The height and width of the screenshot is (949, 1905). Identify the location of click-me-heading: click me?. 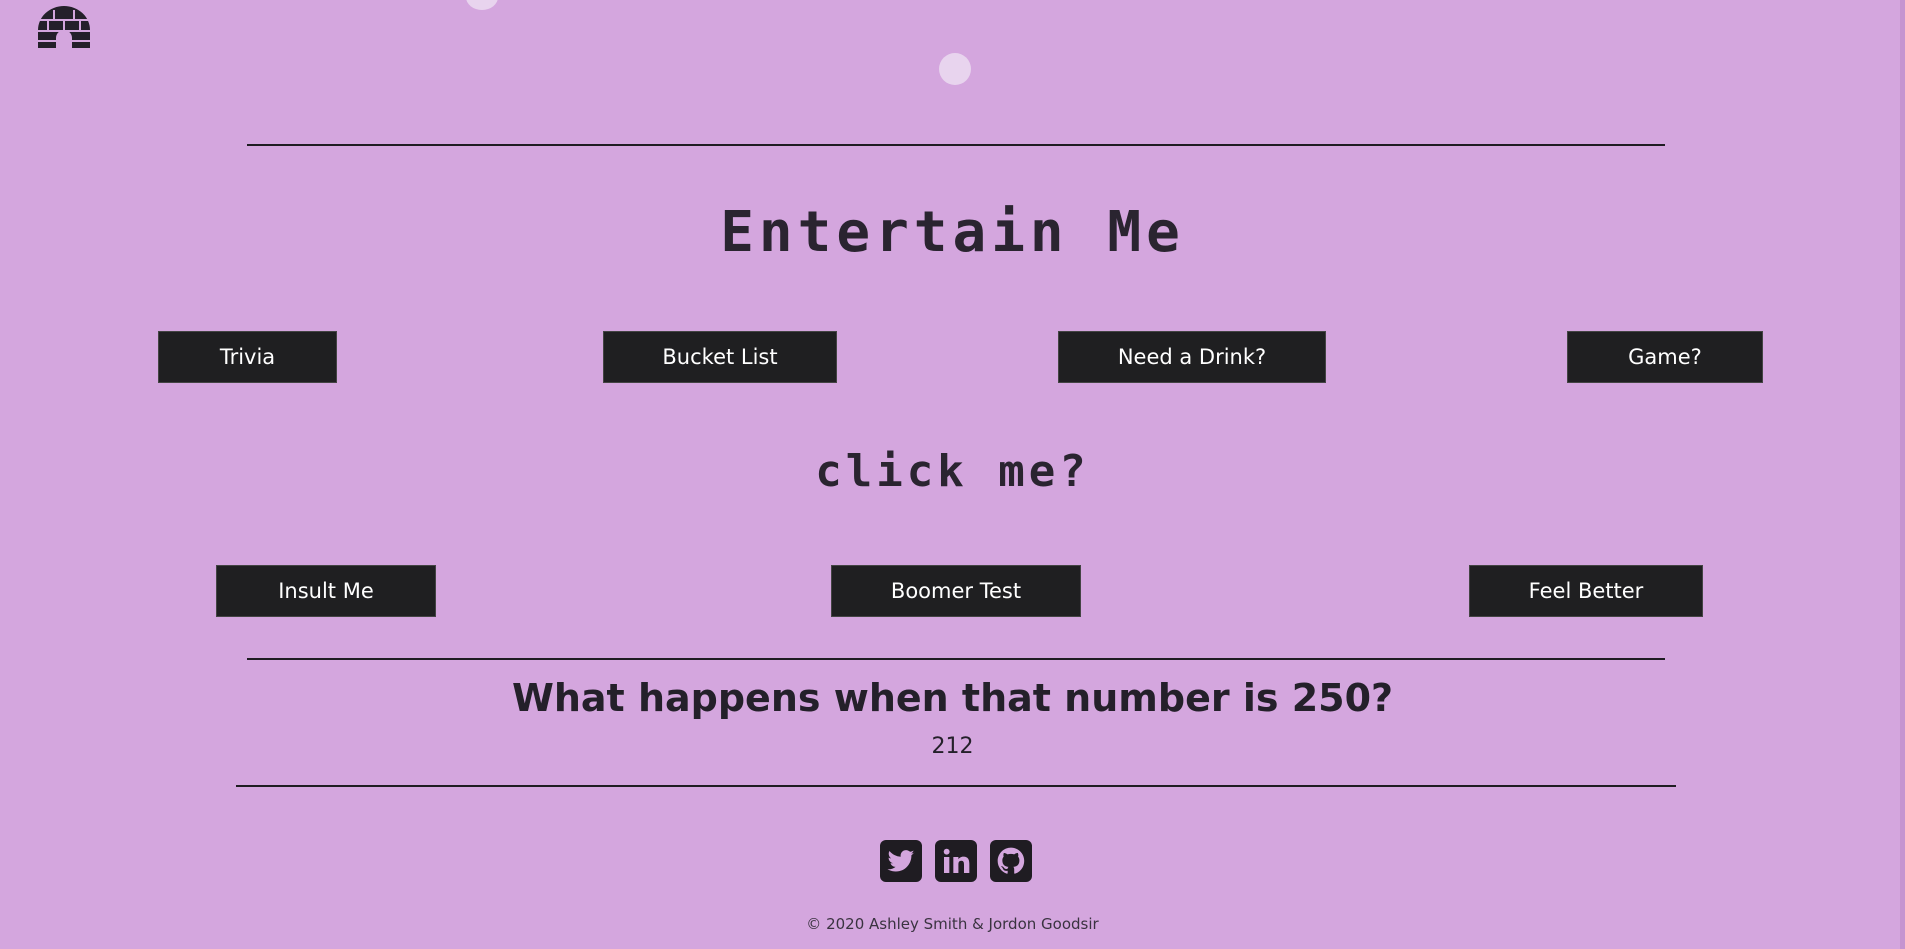
(952, 471).